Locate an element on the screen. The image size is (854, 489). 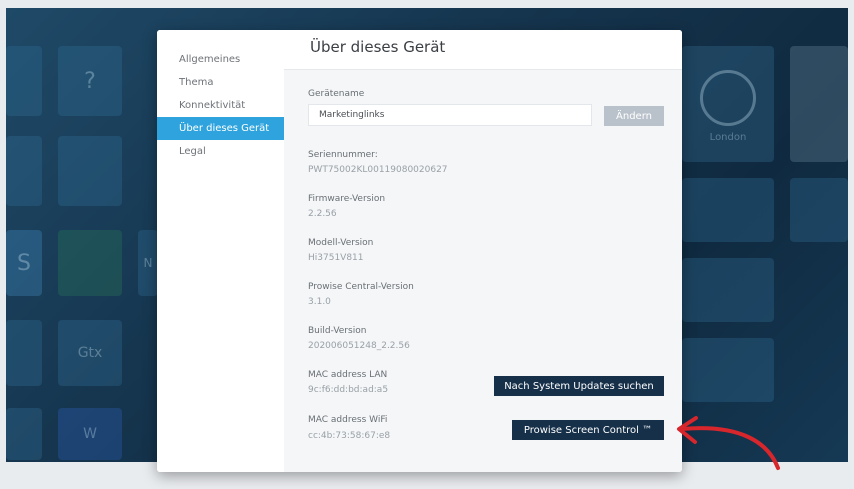
device-name-input: Marketinglinks is located at coordinates (450, 115).